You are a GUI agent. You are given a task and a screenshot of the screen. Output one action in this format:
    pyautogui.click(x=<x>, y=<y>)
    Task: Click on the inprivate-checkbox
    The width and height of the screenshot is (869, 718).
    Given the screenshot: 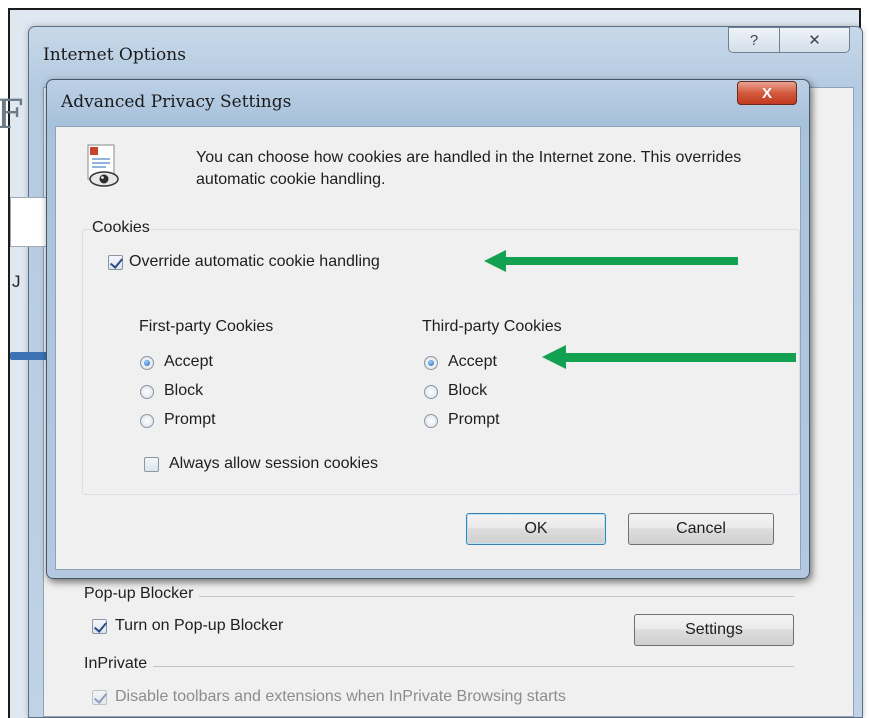 What is the action you would take?
    pyautogui.click(x=99, y=697)
    